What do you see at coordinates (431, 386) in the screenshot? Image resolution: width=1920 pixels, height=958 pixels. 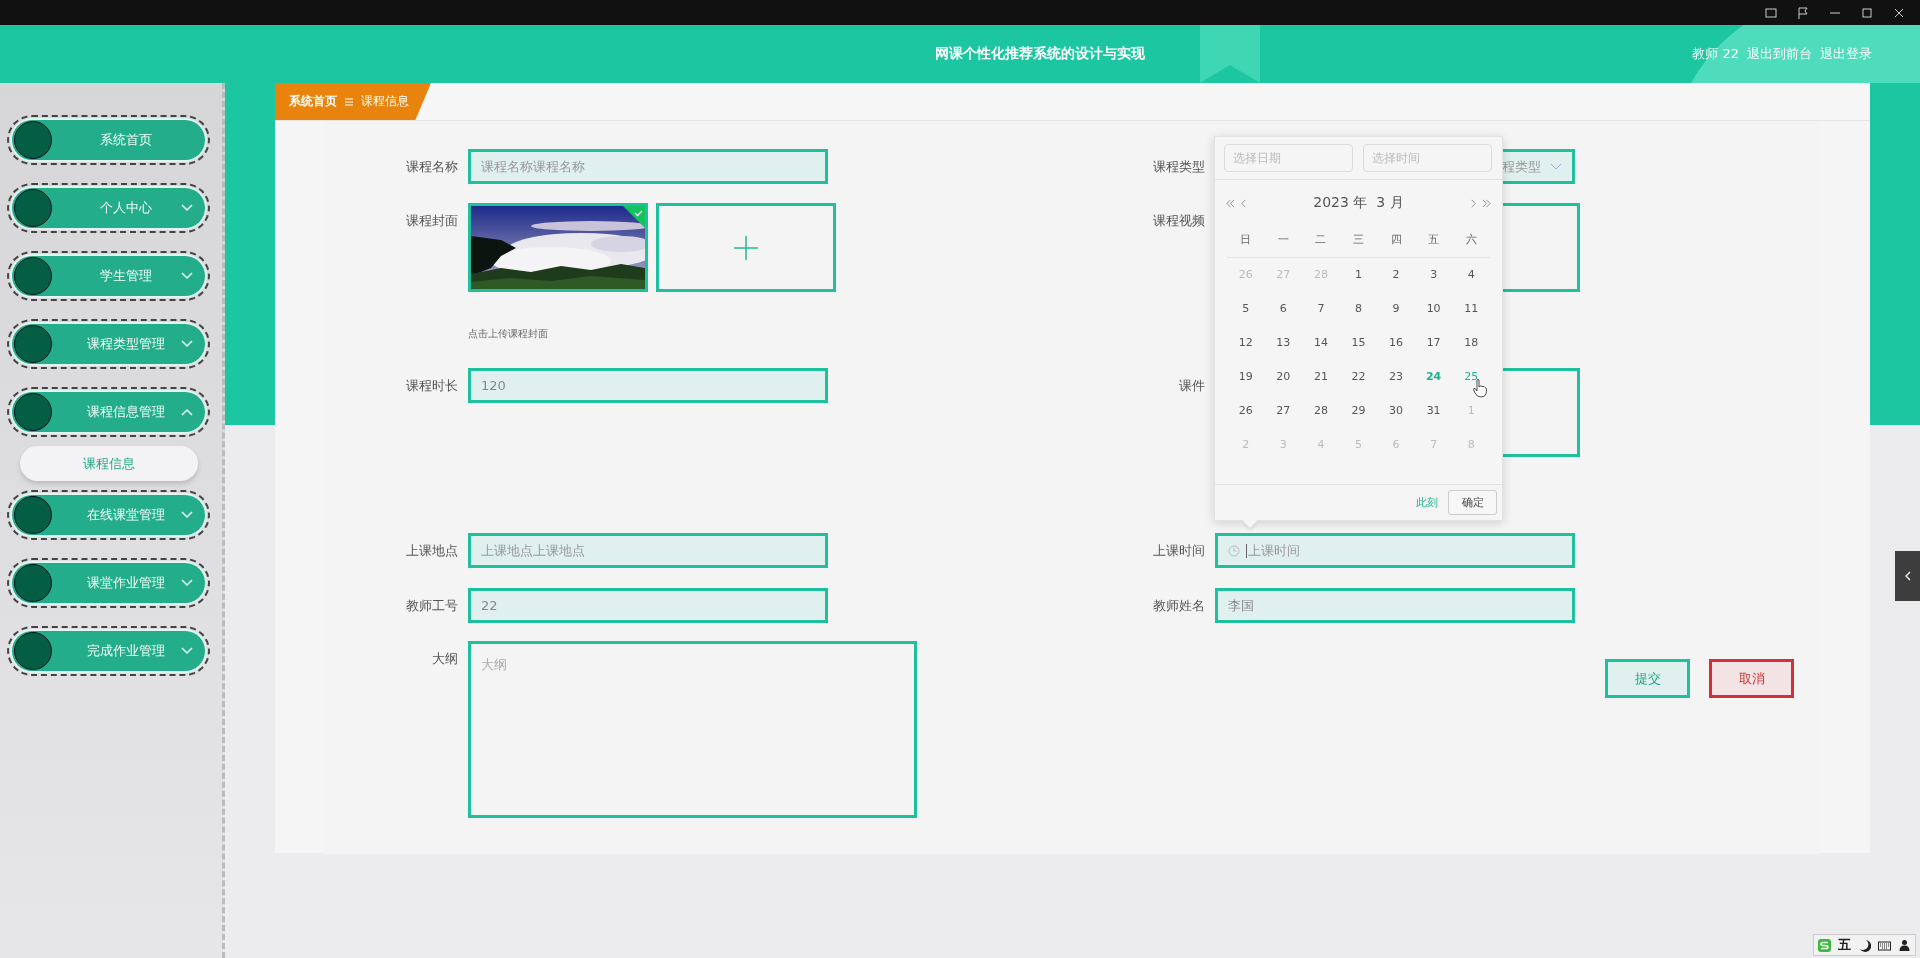 I see `field-label: 课程时长` at bounding box center [431, 386].